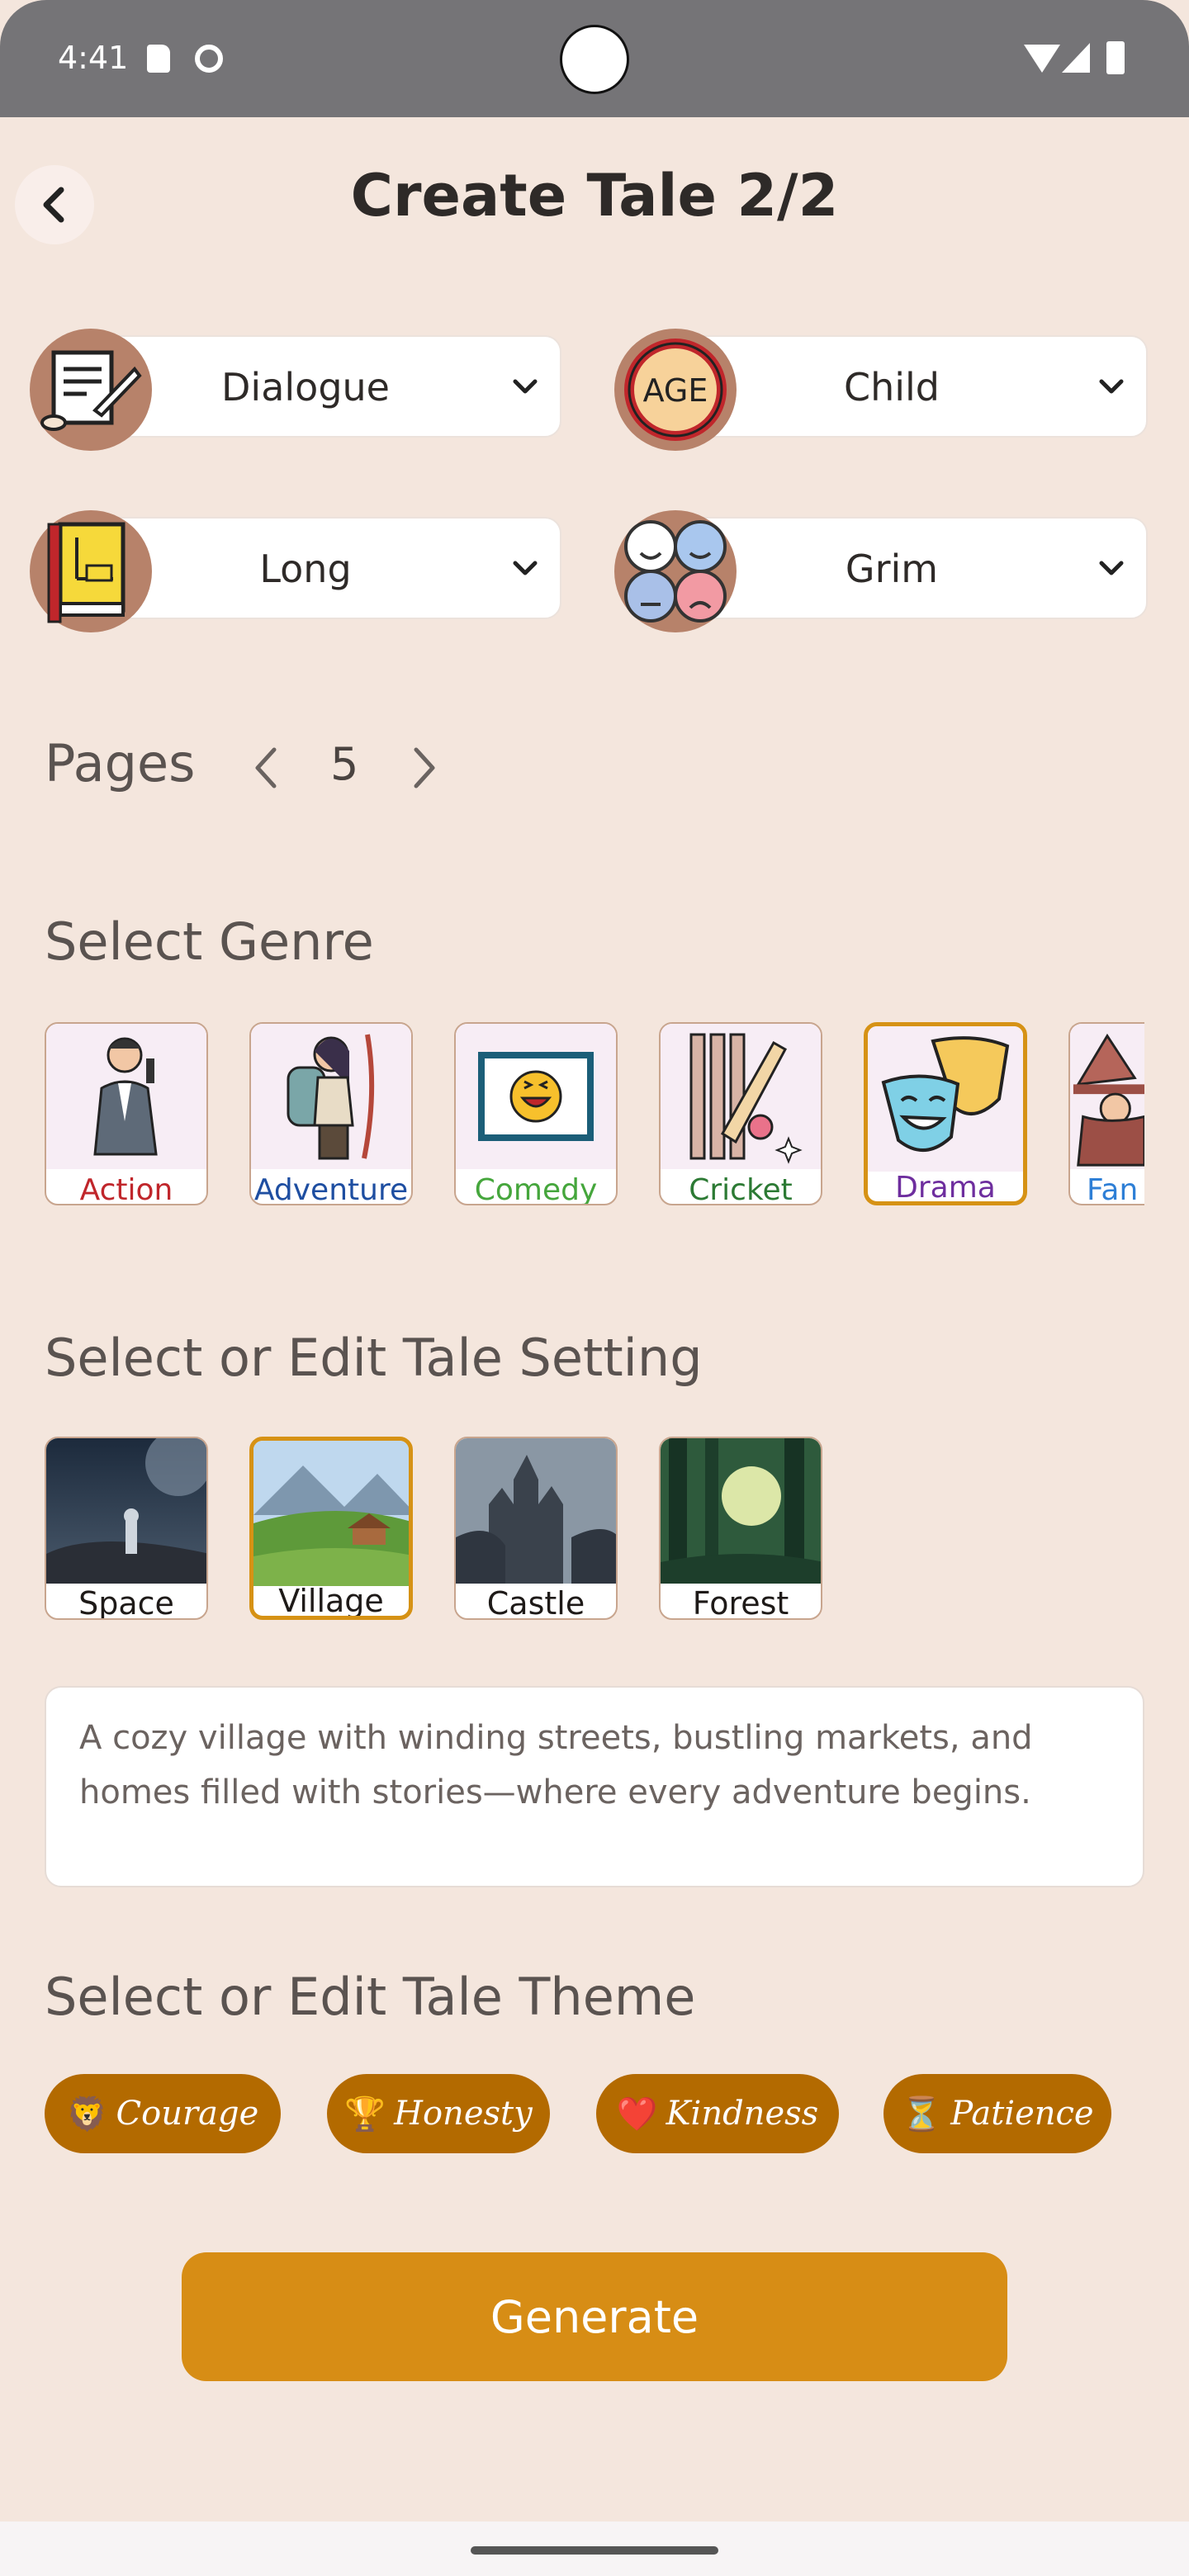  I want to click on theme-chip-honesty: 🏆 Honesty, so click(438, 2113).